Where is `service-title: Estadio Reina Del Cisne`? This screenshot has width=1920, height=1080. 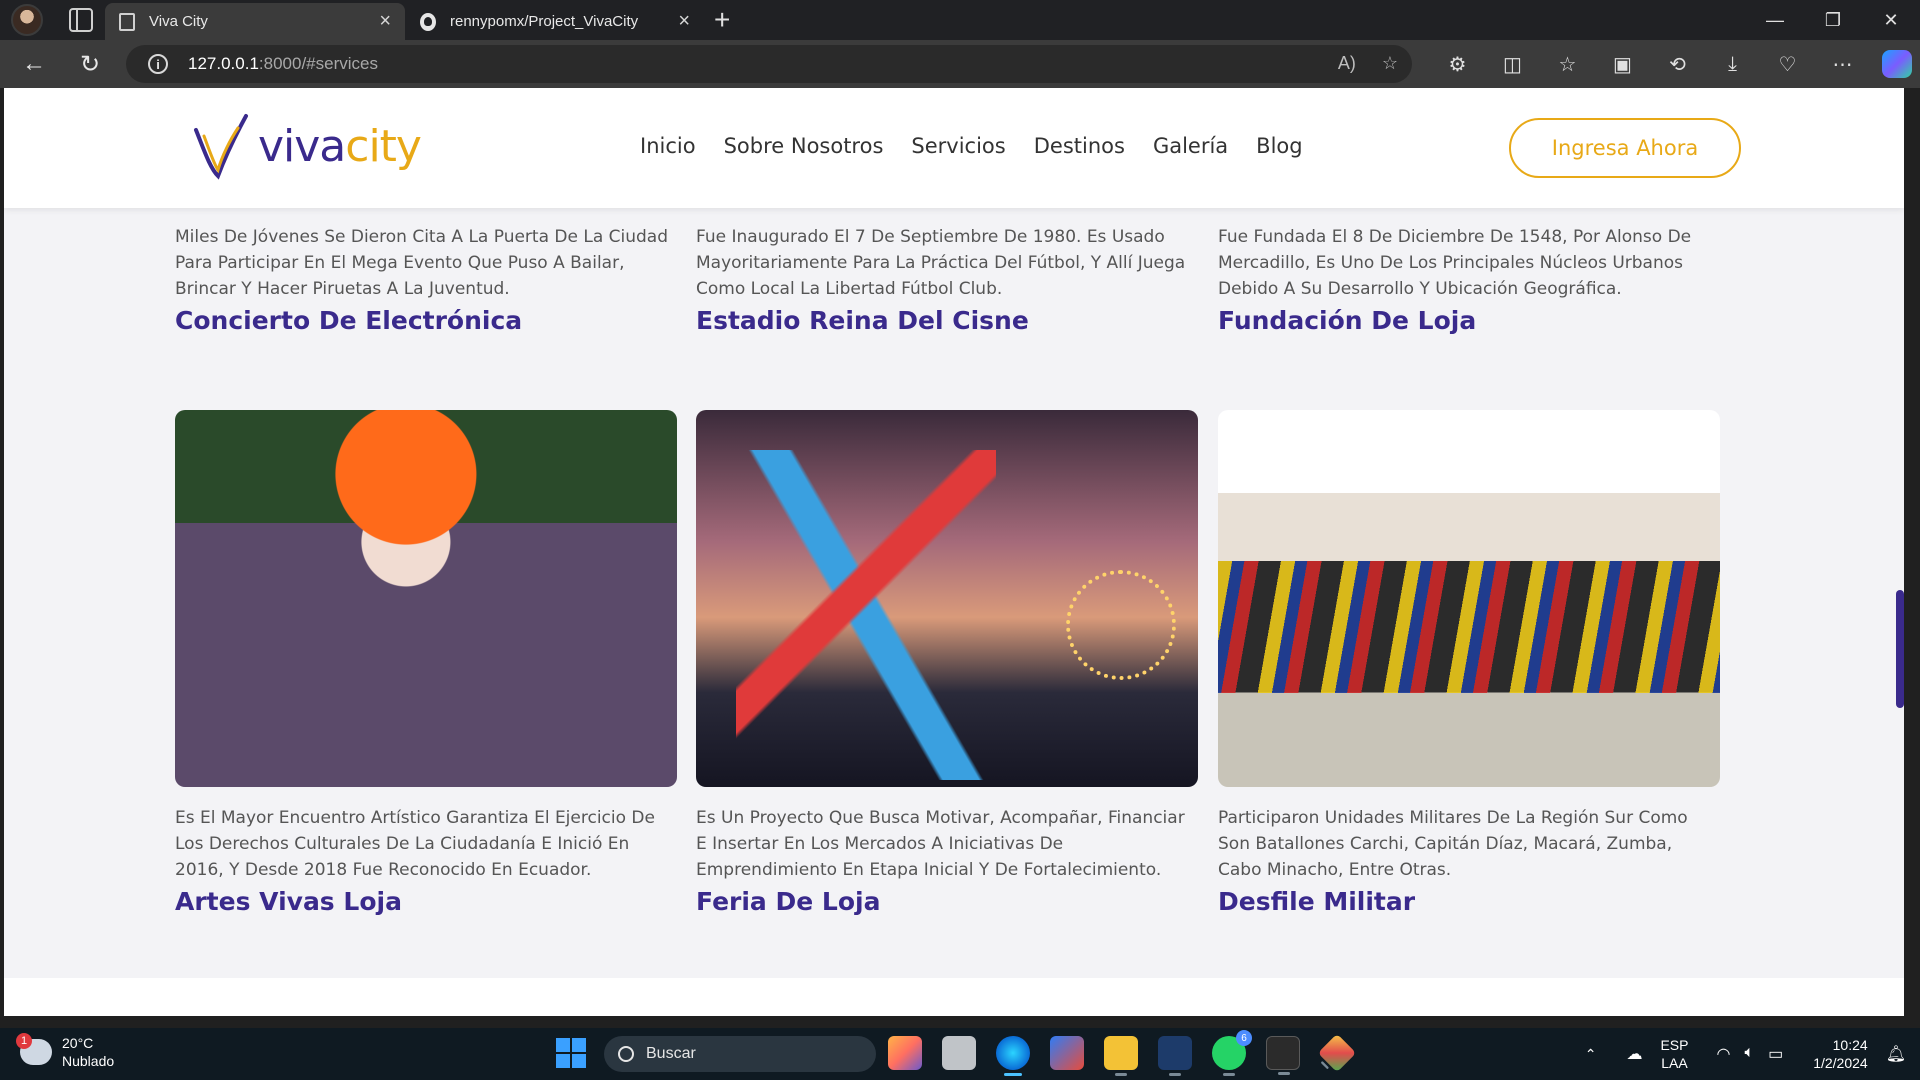
service-title: Estadio Reina Del Cisne is located at coordinates (947, 320).